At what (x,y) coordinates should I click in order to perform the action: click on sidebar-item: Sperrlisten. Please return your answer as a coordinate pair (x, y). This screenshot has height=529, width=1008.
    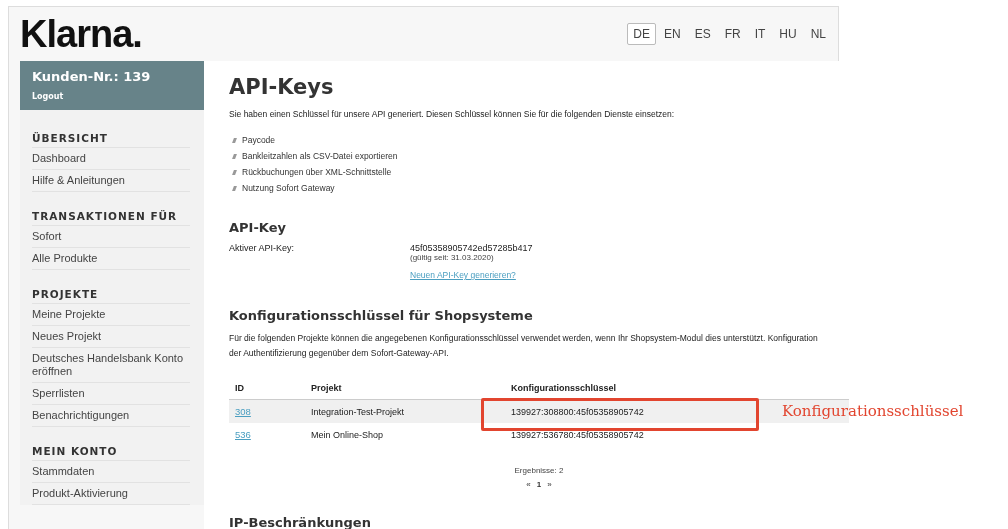
    Looking at the image, I should click on (111, 394).